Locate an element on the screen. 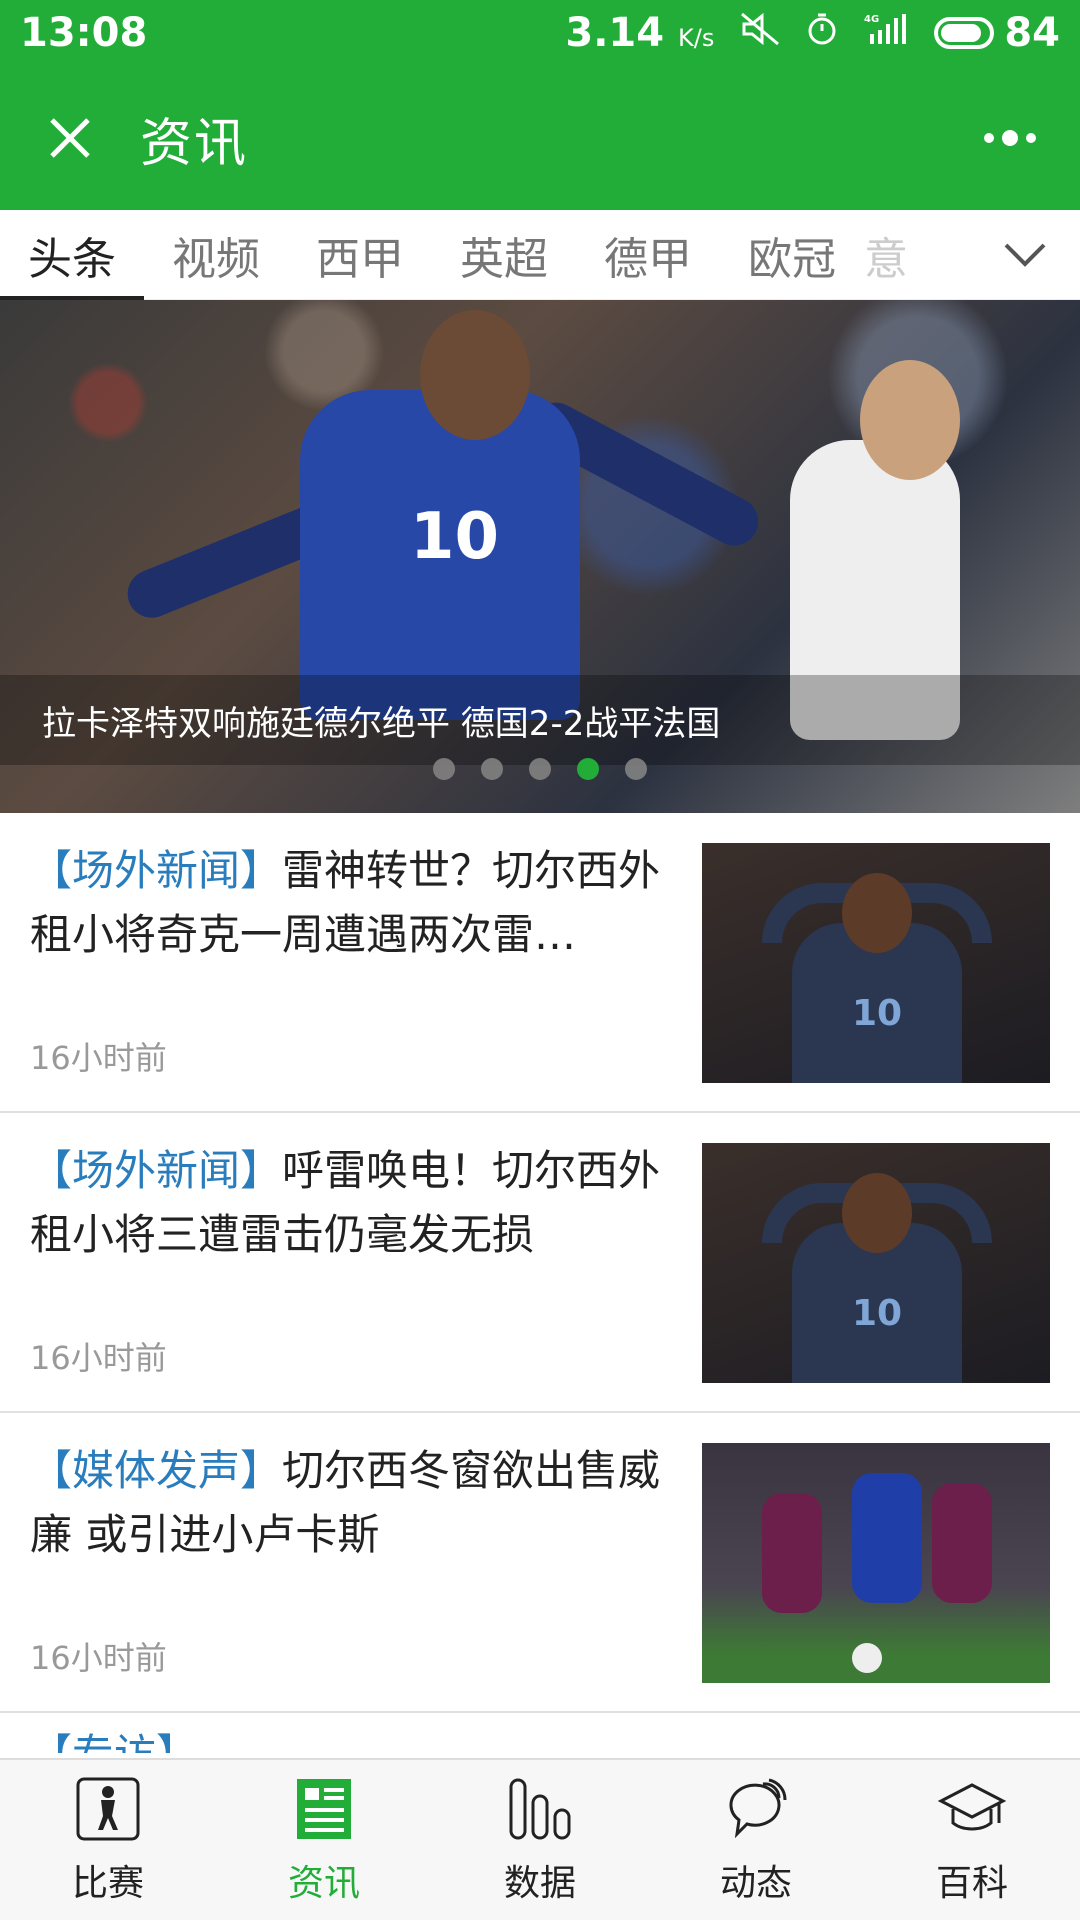 The height and width of the screenshot is (1920, 1080). banner-indicator-active is located at coordinates (588, 769).